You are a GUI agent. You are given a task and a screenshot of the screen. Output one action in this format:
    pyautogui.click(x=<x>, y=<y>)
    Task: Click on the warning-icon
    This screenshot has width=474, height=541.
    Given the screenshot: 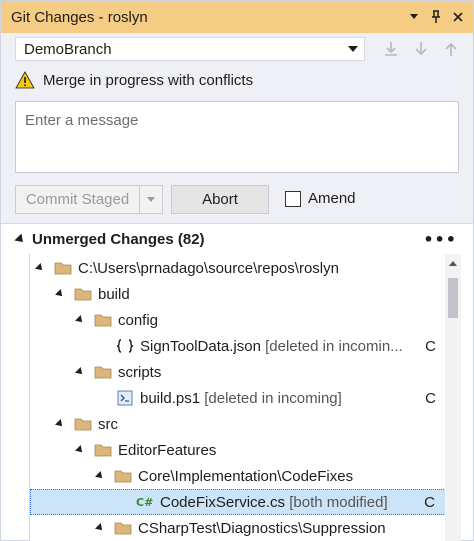 What is the action you would take?
    pyautogui.click(x=25, y=80)
    